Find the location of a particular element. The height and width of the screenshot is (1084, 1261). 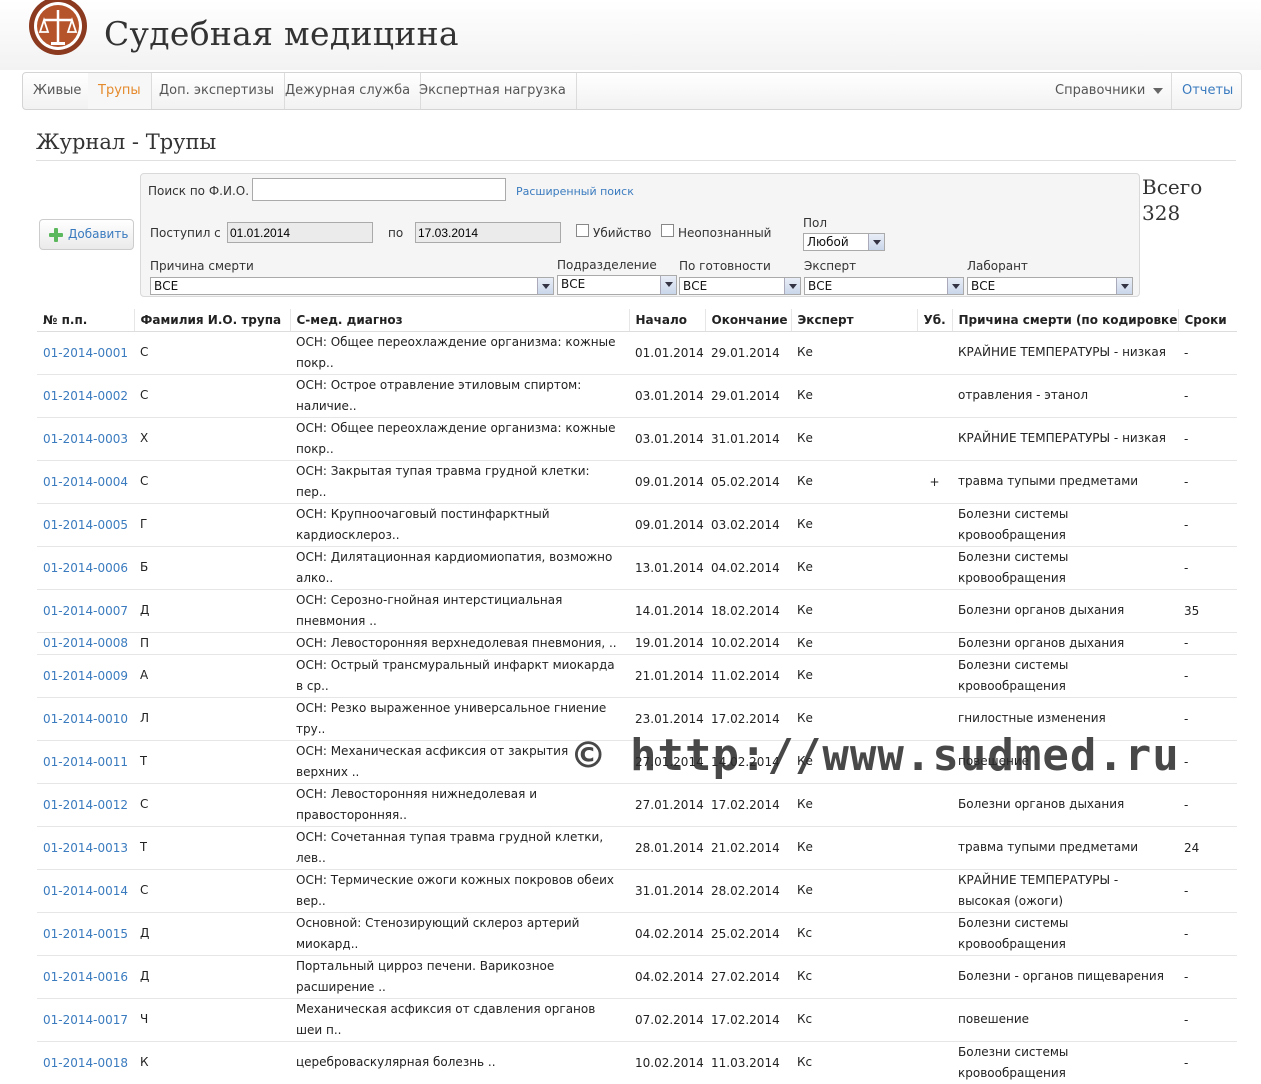

cell-number: 01-2014-0014 is located at coordinates (85, 890).